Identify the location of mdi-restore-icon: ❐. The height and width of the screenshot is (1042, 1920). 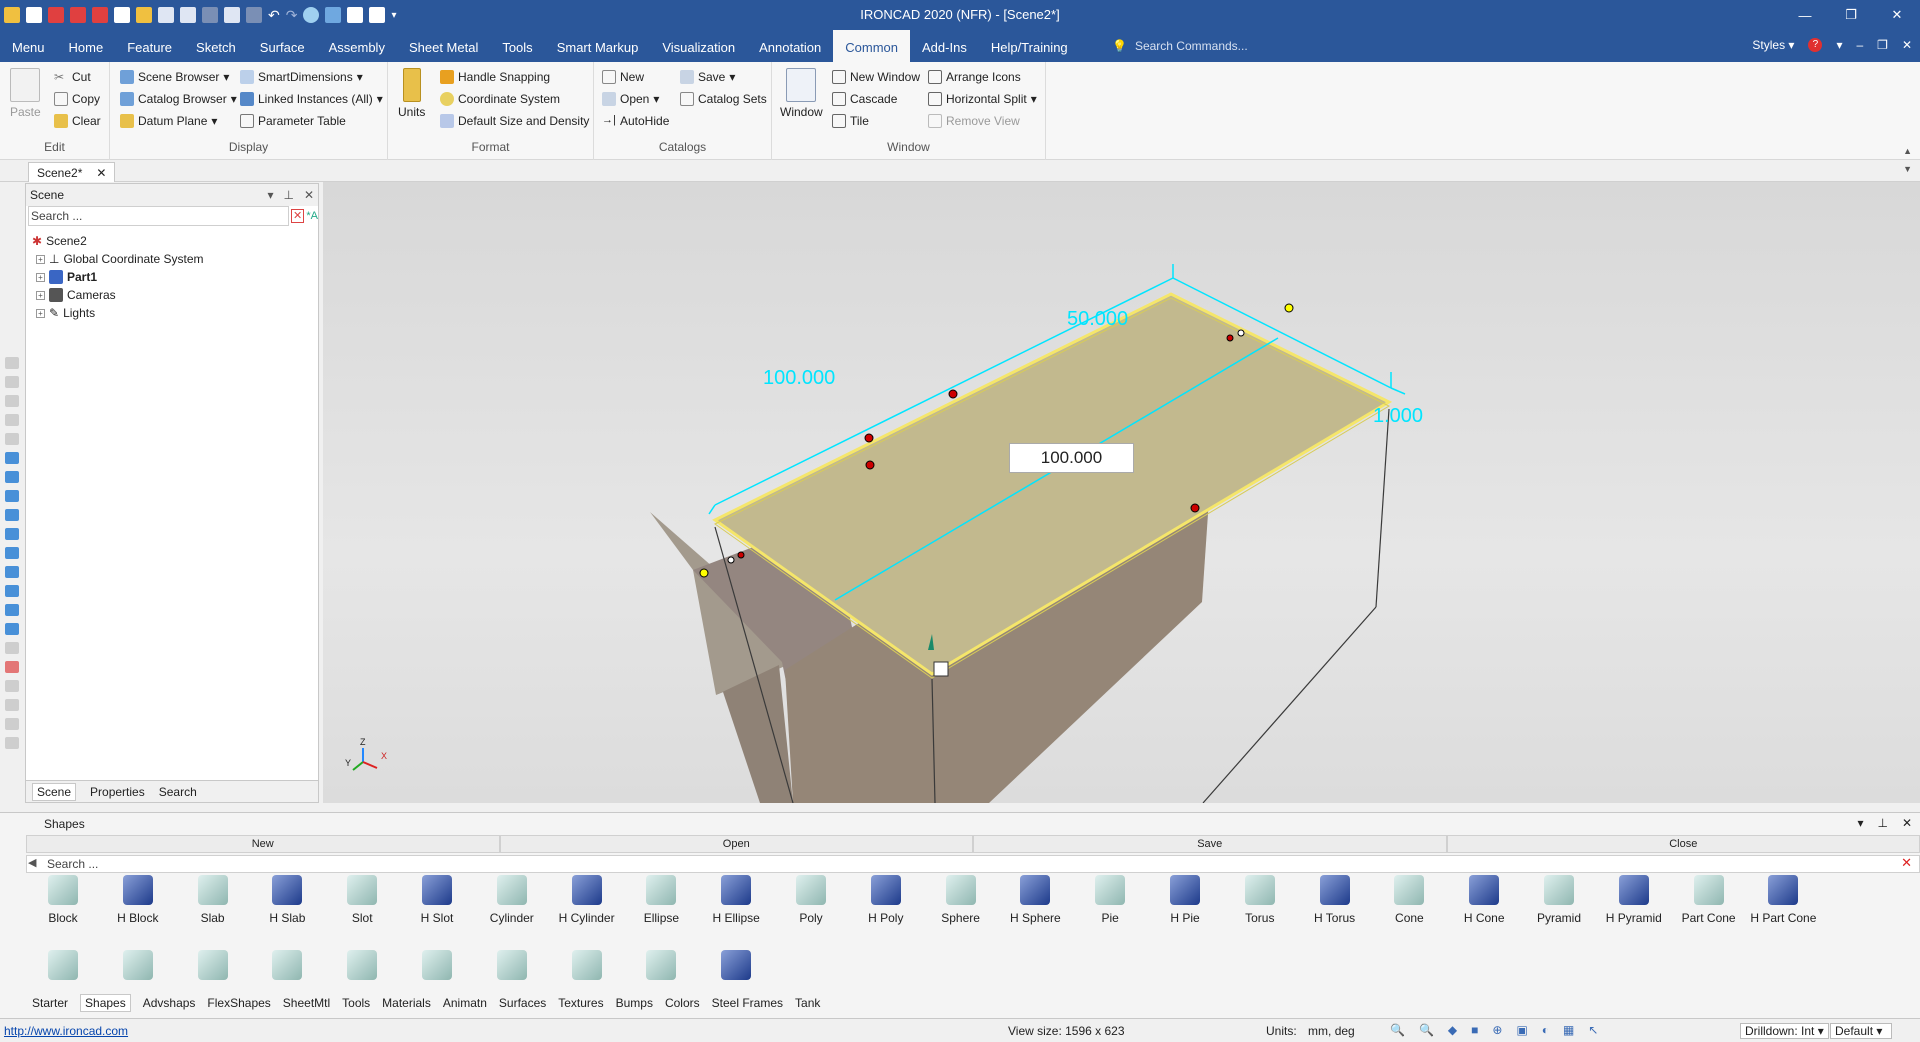
(1882, 45).